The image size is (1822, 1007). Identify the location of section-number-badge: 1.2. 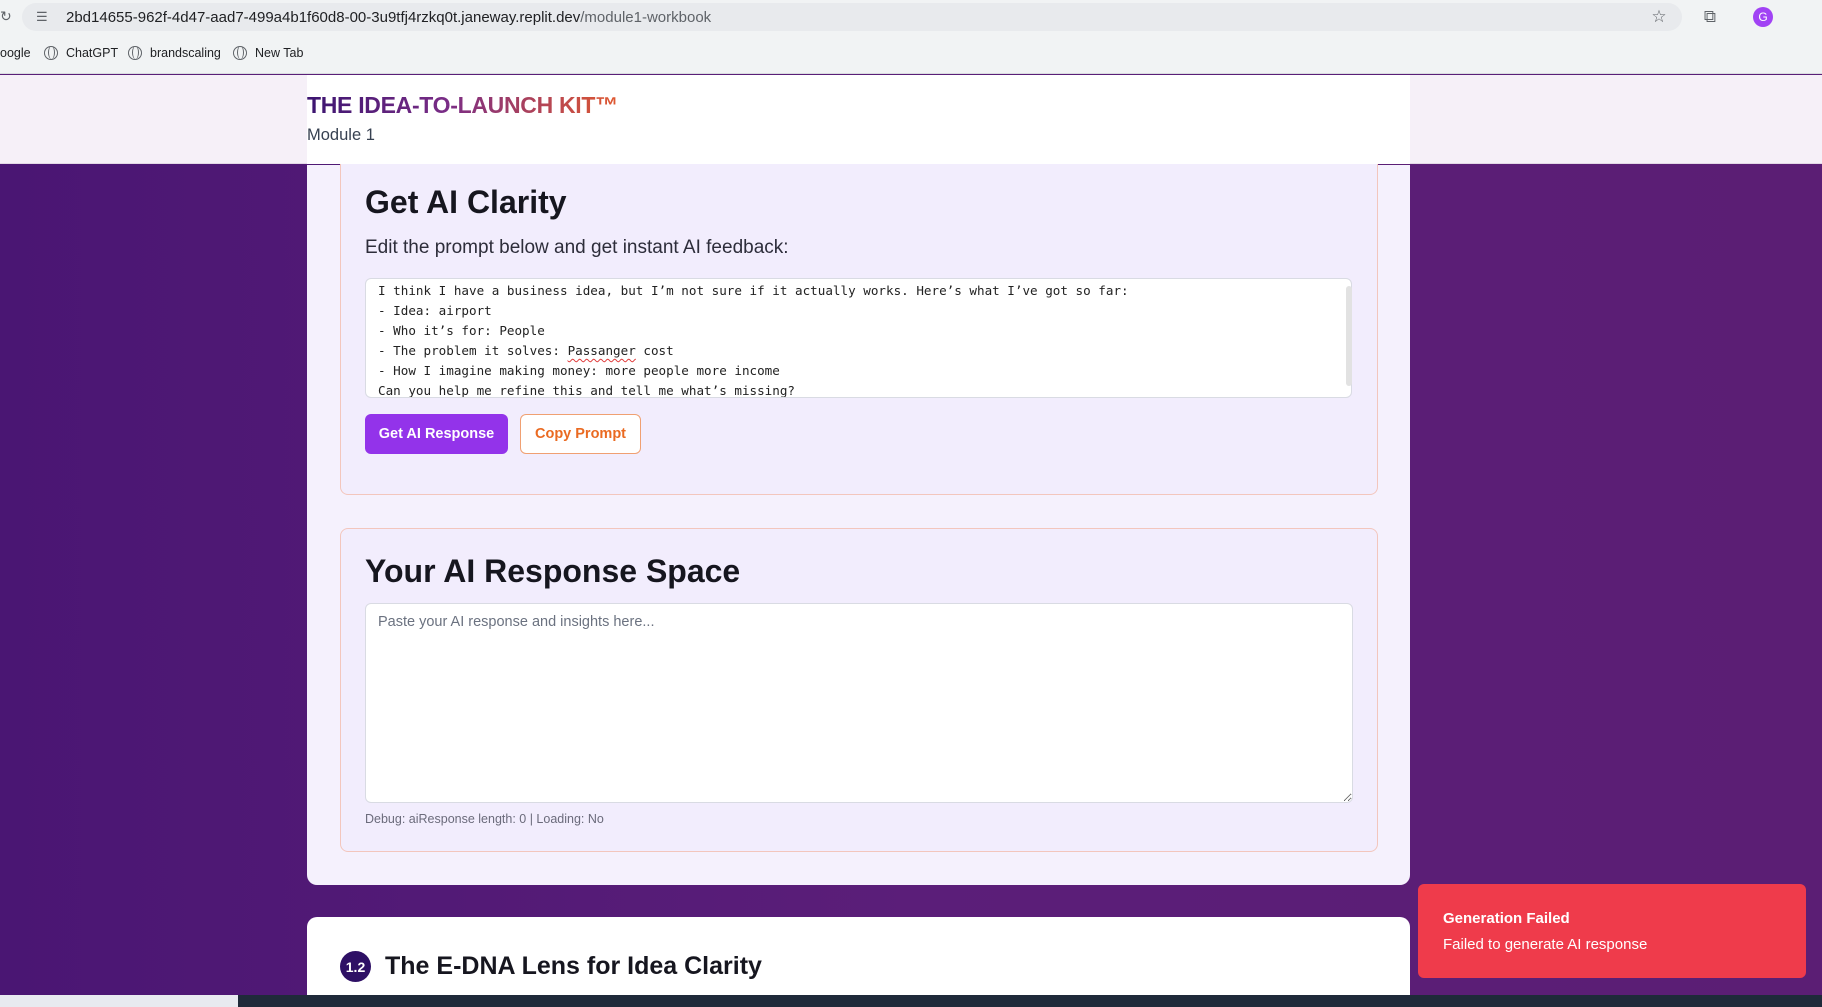
(355, 966).